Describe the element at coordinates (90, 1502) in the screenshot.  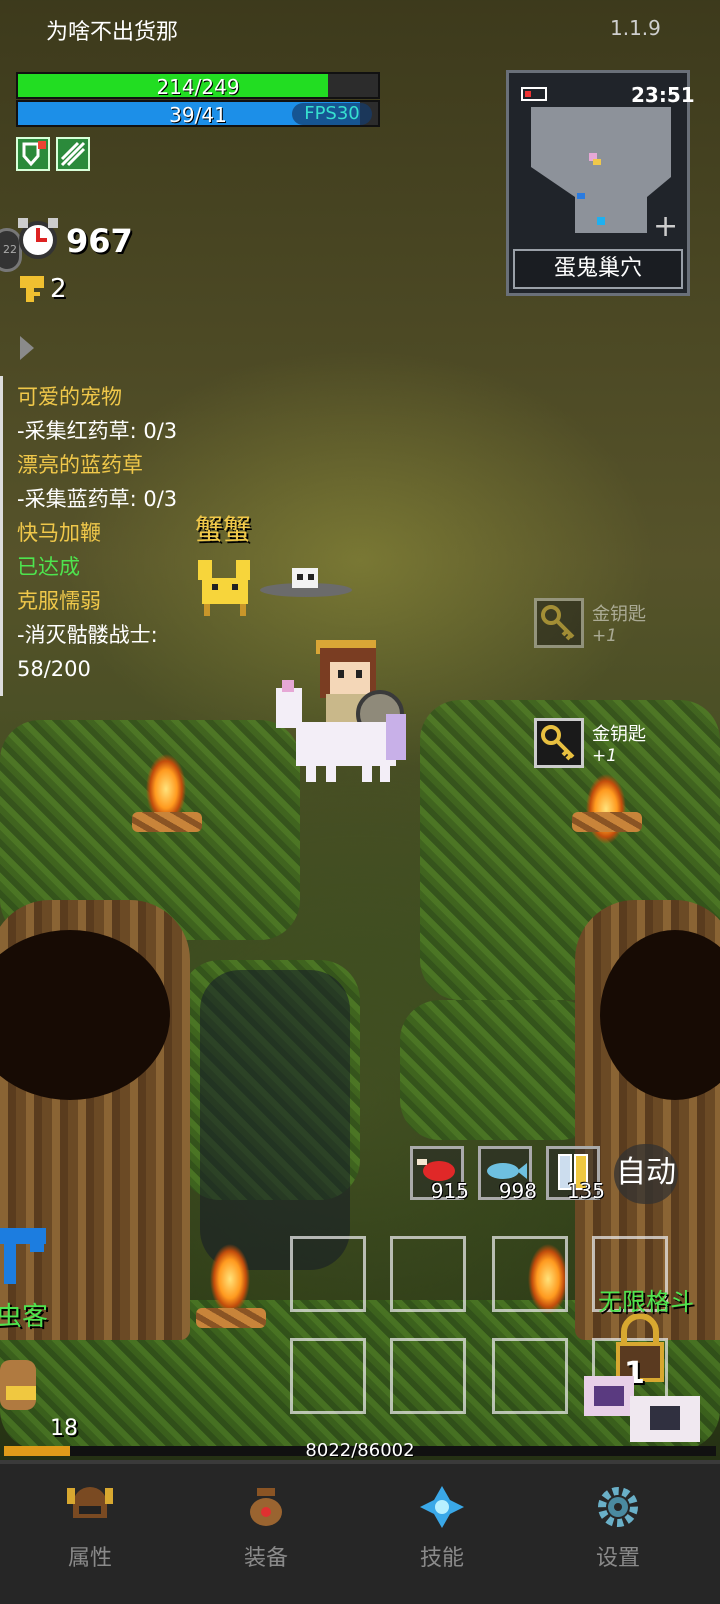
I see `helmet-icon` at that location.